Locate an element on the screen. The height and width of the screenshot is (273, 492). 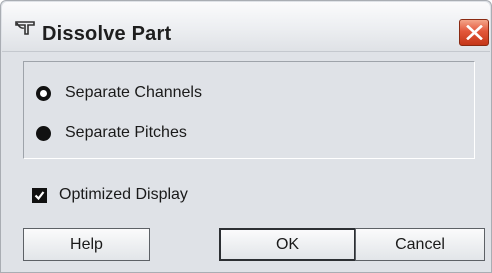
radio-button is located at coordinates (43, 133).